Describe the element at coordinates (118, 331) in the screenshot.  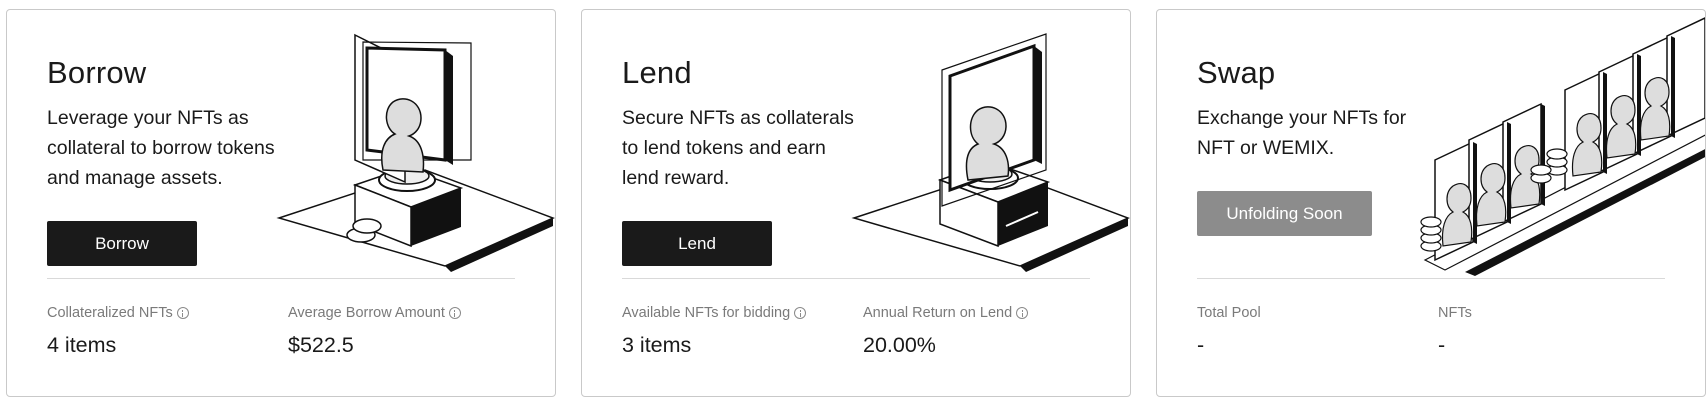
I see `stat-collateralized-nfts: Collateralized NFTs 4 items` at that location.